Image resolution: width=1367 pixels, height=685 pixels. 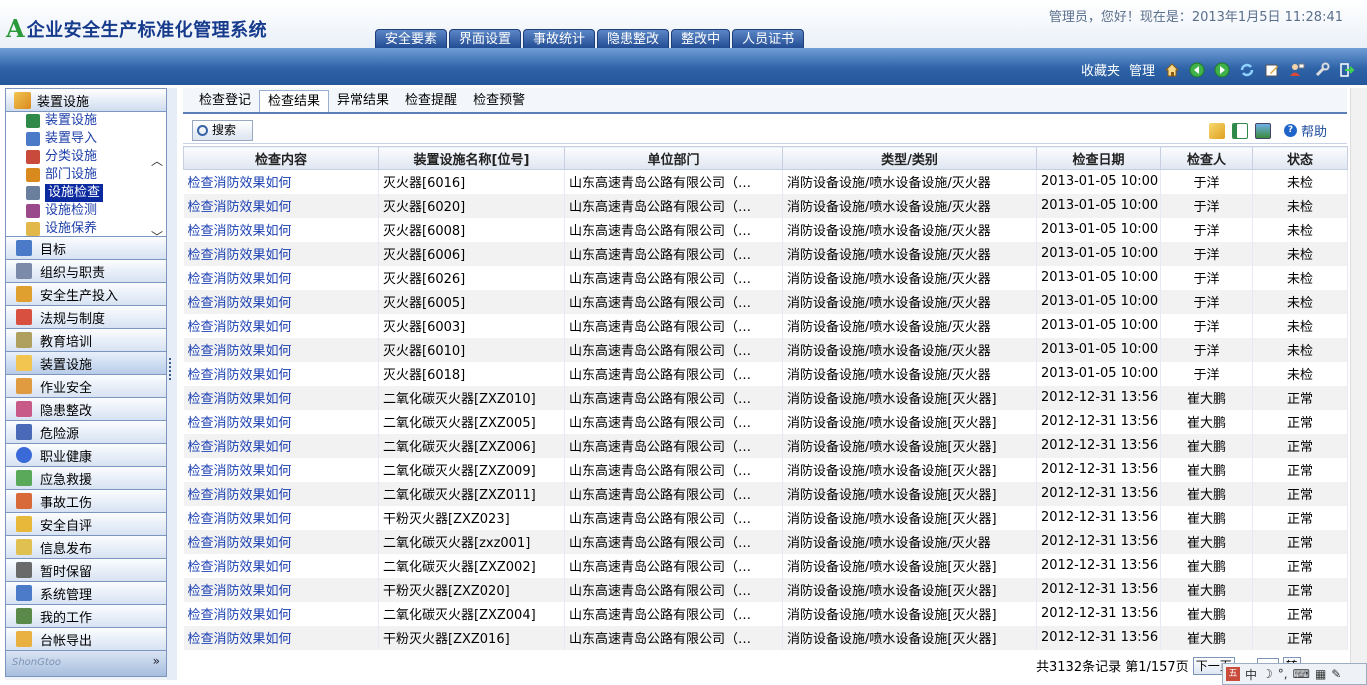 What do you see at coordinates (86, 593) in the screenshot?
I see `module-system: 系统管理` at bounding box center [86, 593].